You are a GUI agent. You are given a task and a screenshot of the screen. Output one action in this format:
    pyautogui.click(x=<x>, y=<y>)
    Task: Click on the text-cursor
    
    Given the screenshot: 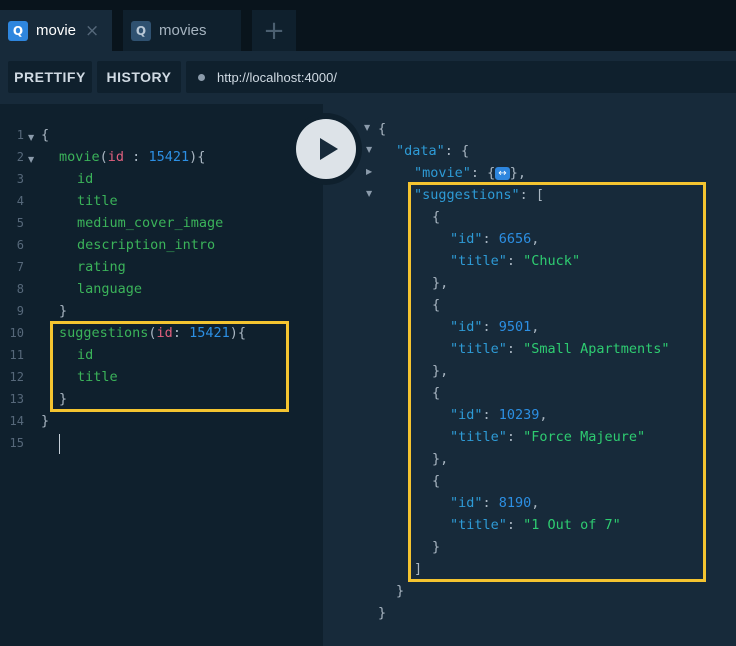 What is the action you would take?
    pyautogui.click(x=59, y=444)
    